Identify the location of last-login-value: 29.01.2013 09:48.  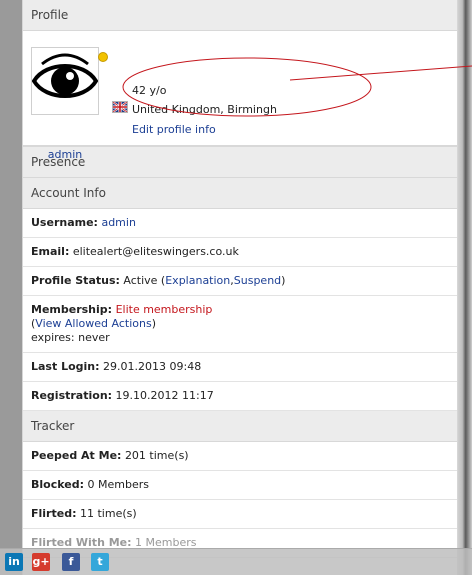
(152, 366).